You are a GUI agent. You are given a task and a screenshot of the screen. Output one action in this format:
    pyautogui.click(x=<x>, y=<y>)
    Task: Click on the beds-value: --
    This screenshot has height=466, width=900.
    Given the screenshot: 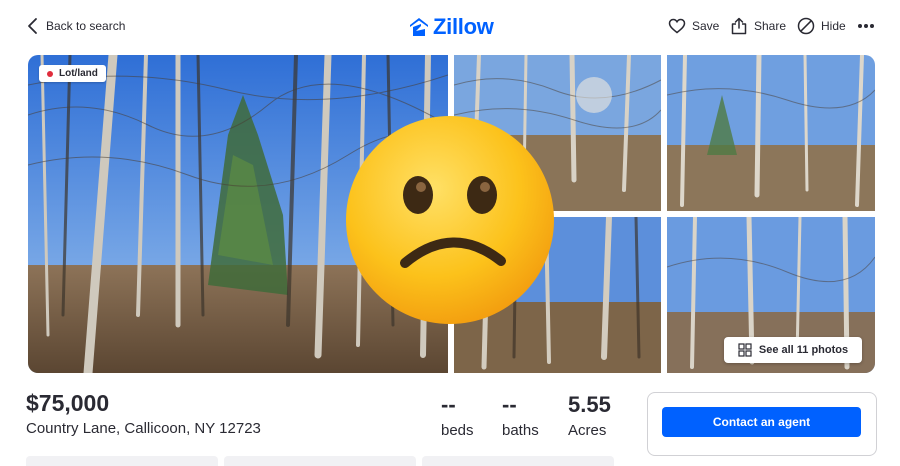 What is the action you would take?
    pyautogui.click(x=448, y=404)
    